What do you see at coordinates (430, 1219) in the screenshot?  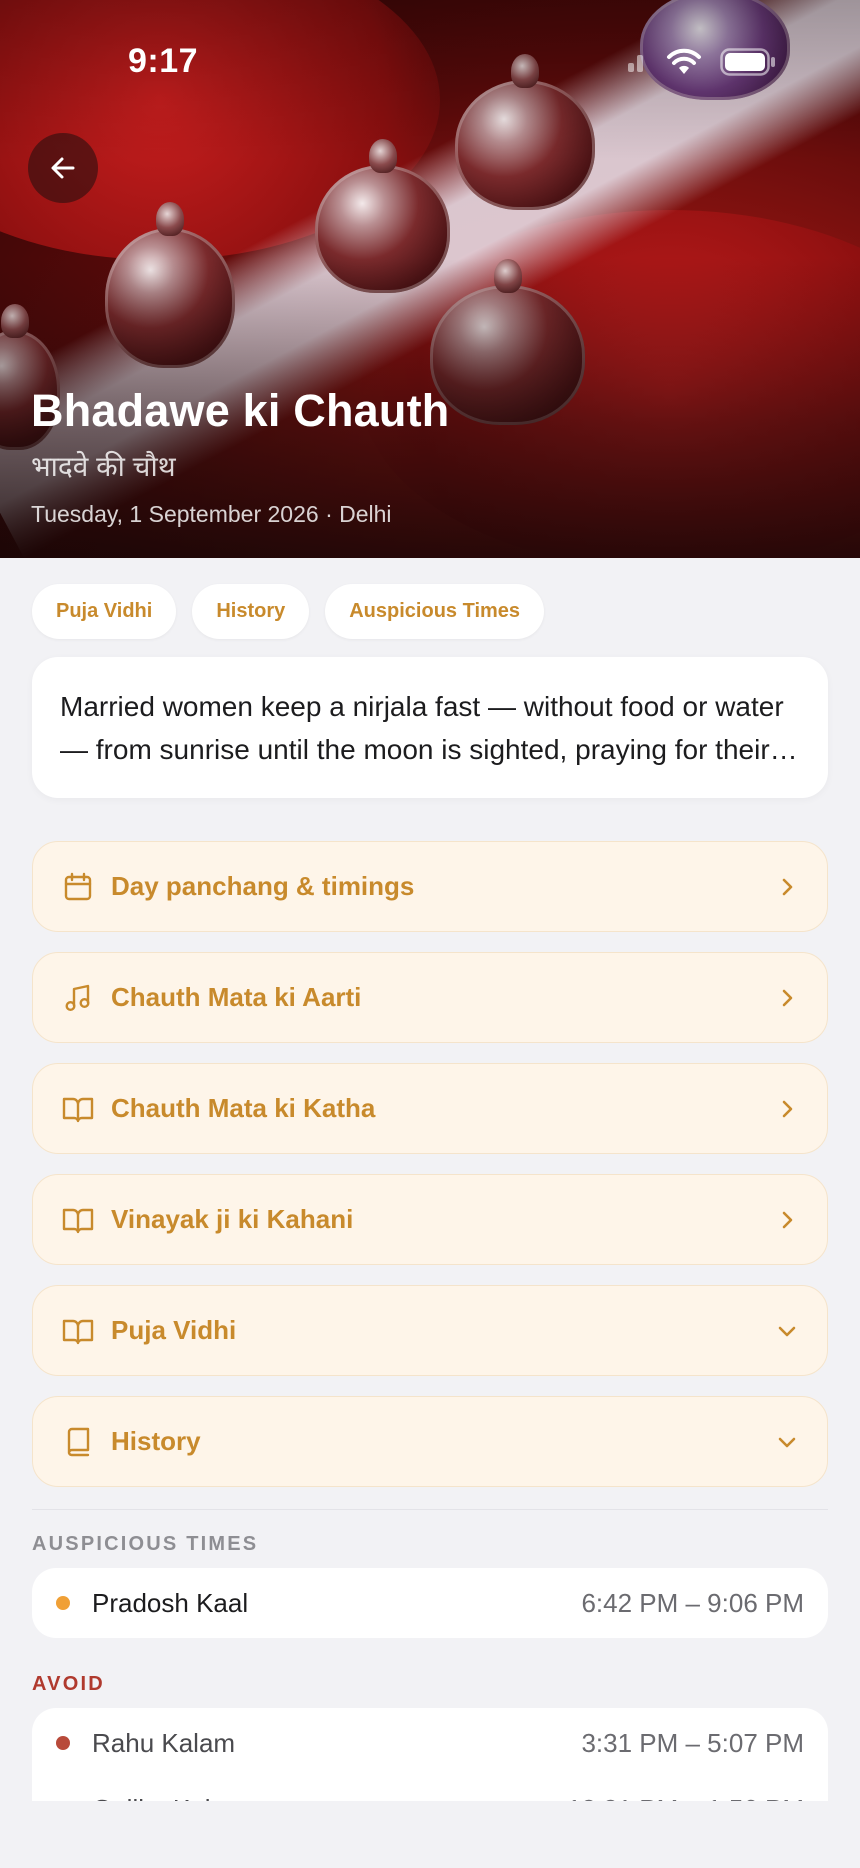 I see `row-kahani: Vinayak ji ki Kahani` at bounding box center [430, 1219].